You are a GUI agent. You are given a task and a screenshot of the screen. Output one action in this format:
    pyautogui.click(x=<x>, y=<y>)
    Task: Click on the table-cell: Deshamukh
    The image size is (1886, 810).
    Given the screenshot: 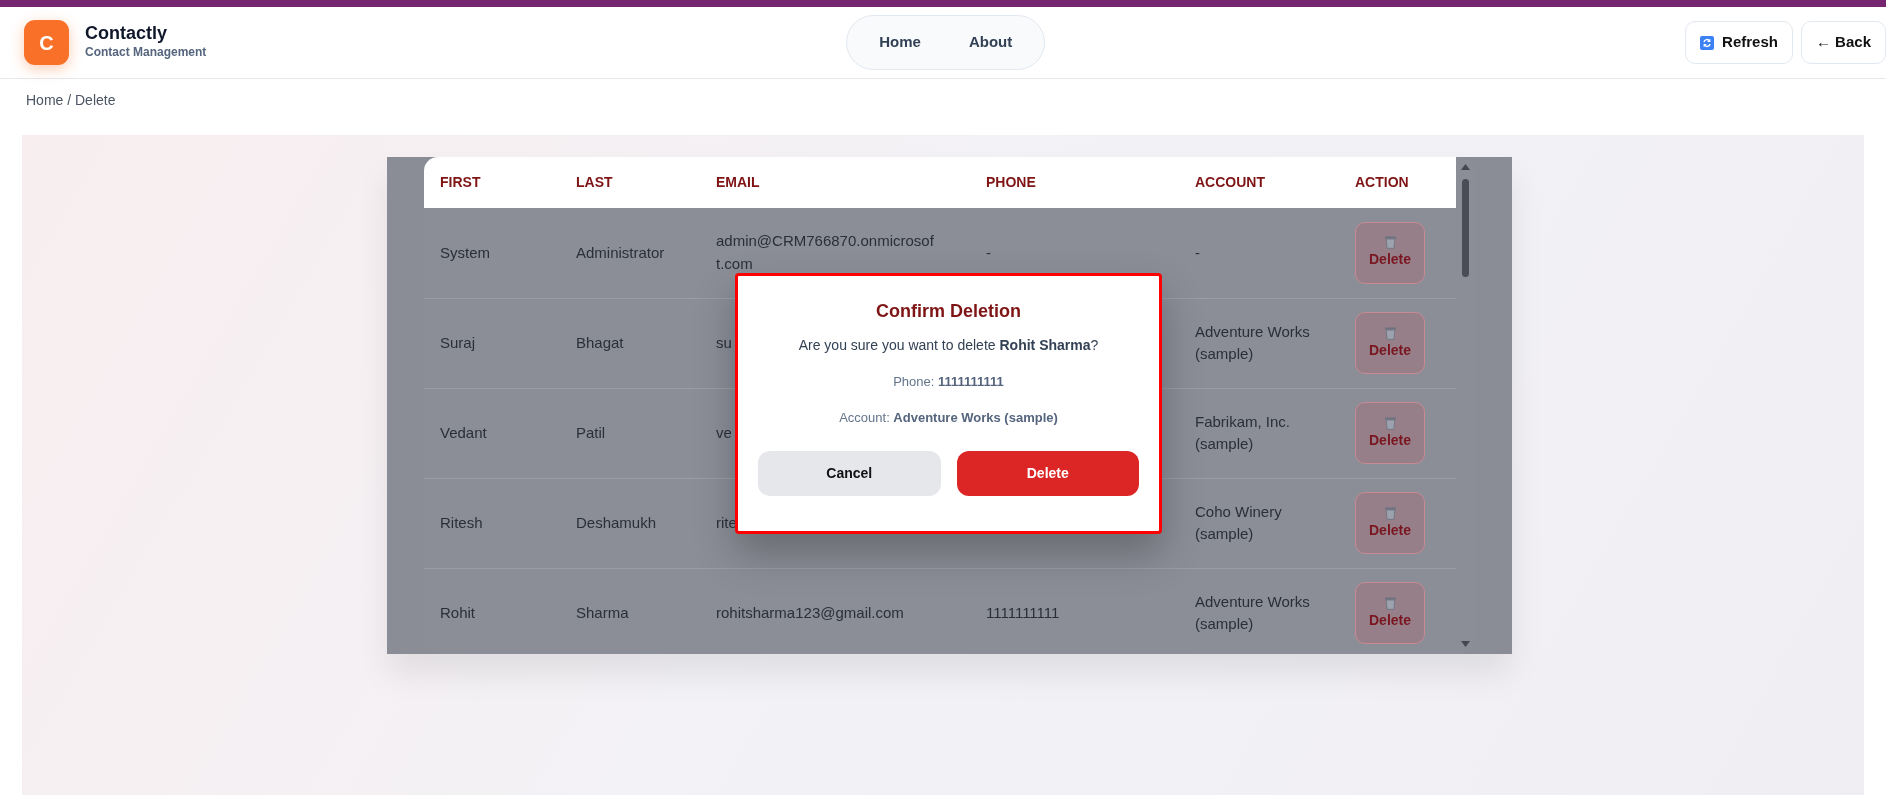 What is the action you would take?
    pyautogui.click(x=616, y=522)
    